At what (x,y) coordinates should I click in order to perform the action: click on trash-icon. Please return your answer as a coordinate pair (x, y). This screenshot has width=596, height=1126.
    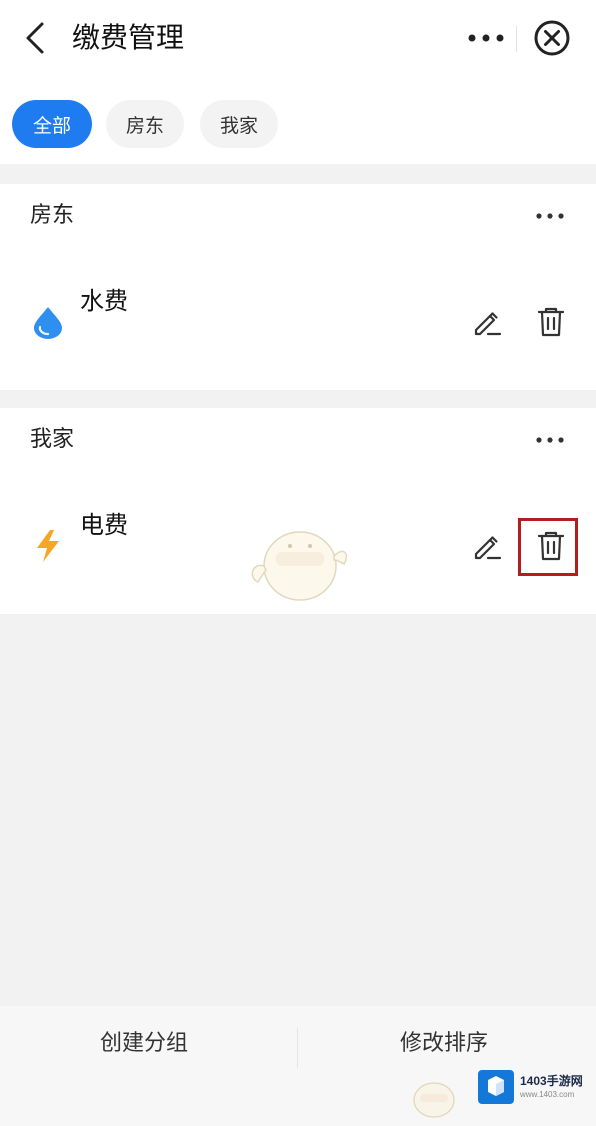
    Looking at the image, I should click on (551, 322).